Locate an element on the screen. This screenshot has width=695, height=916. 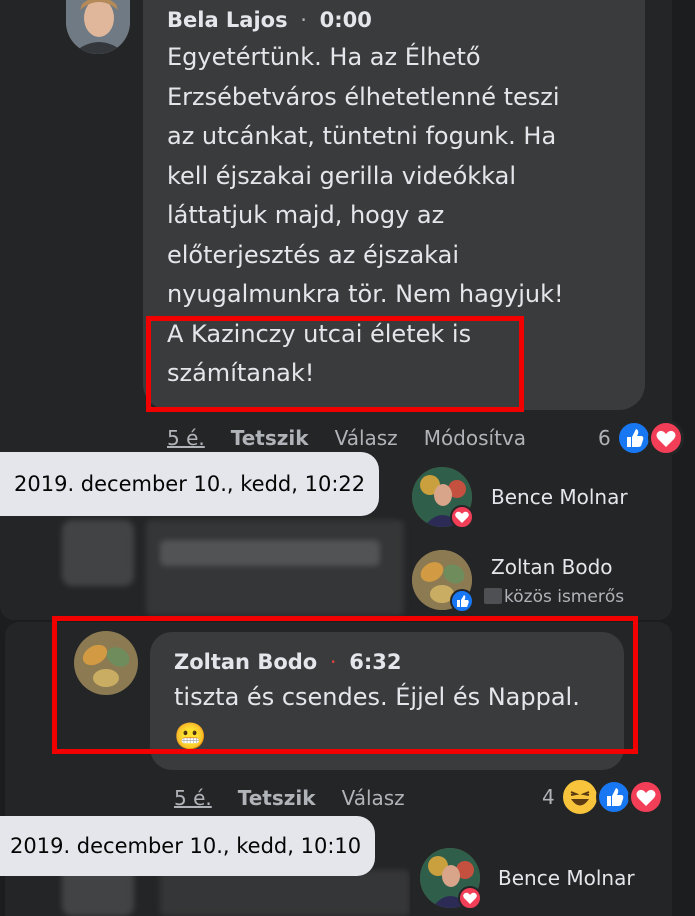
edited-label: Módosítva is located at coordinates (475, 438).